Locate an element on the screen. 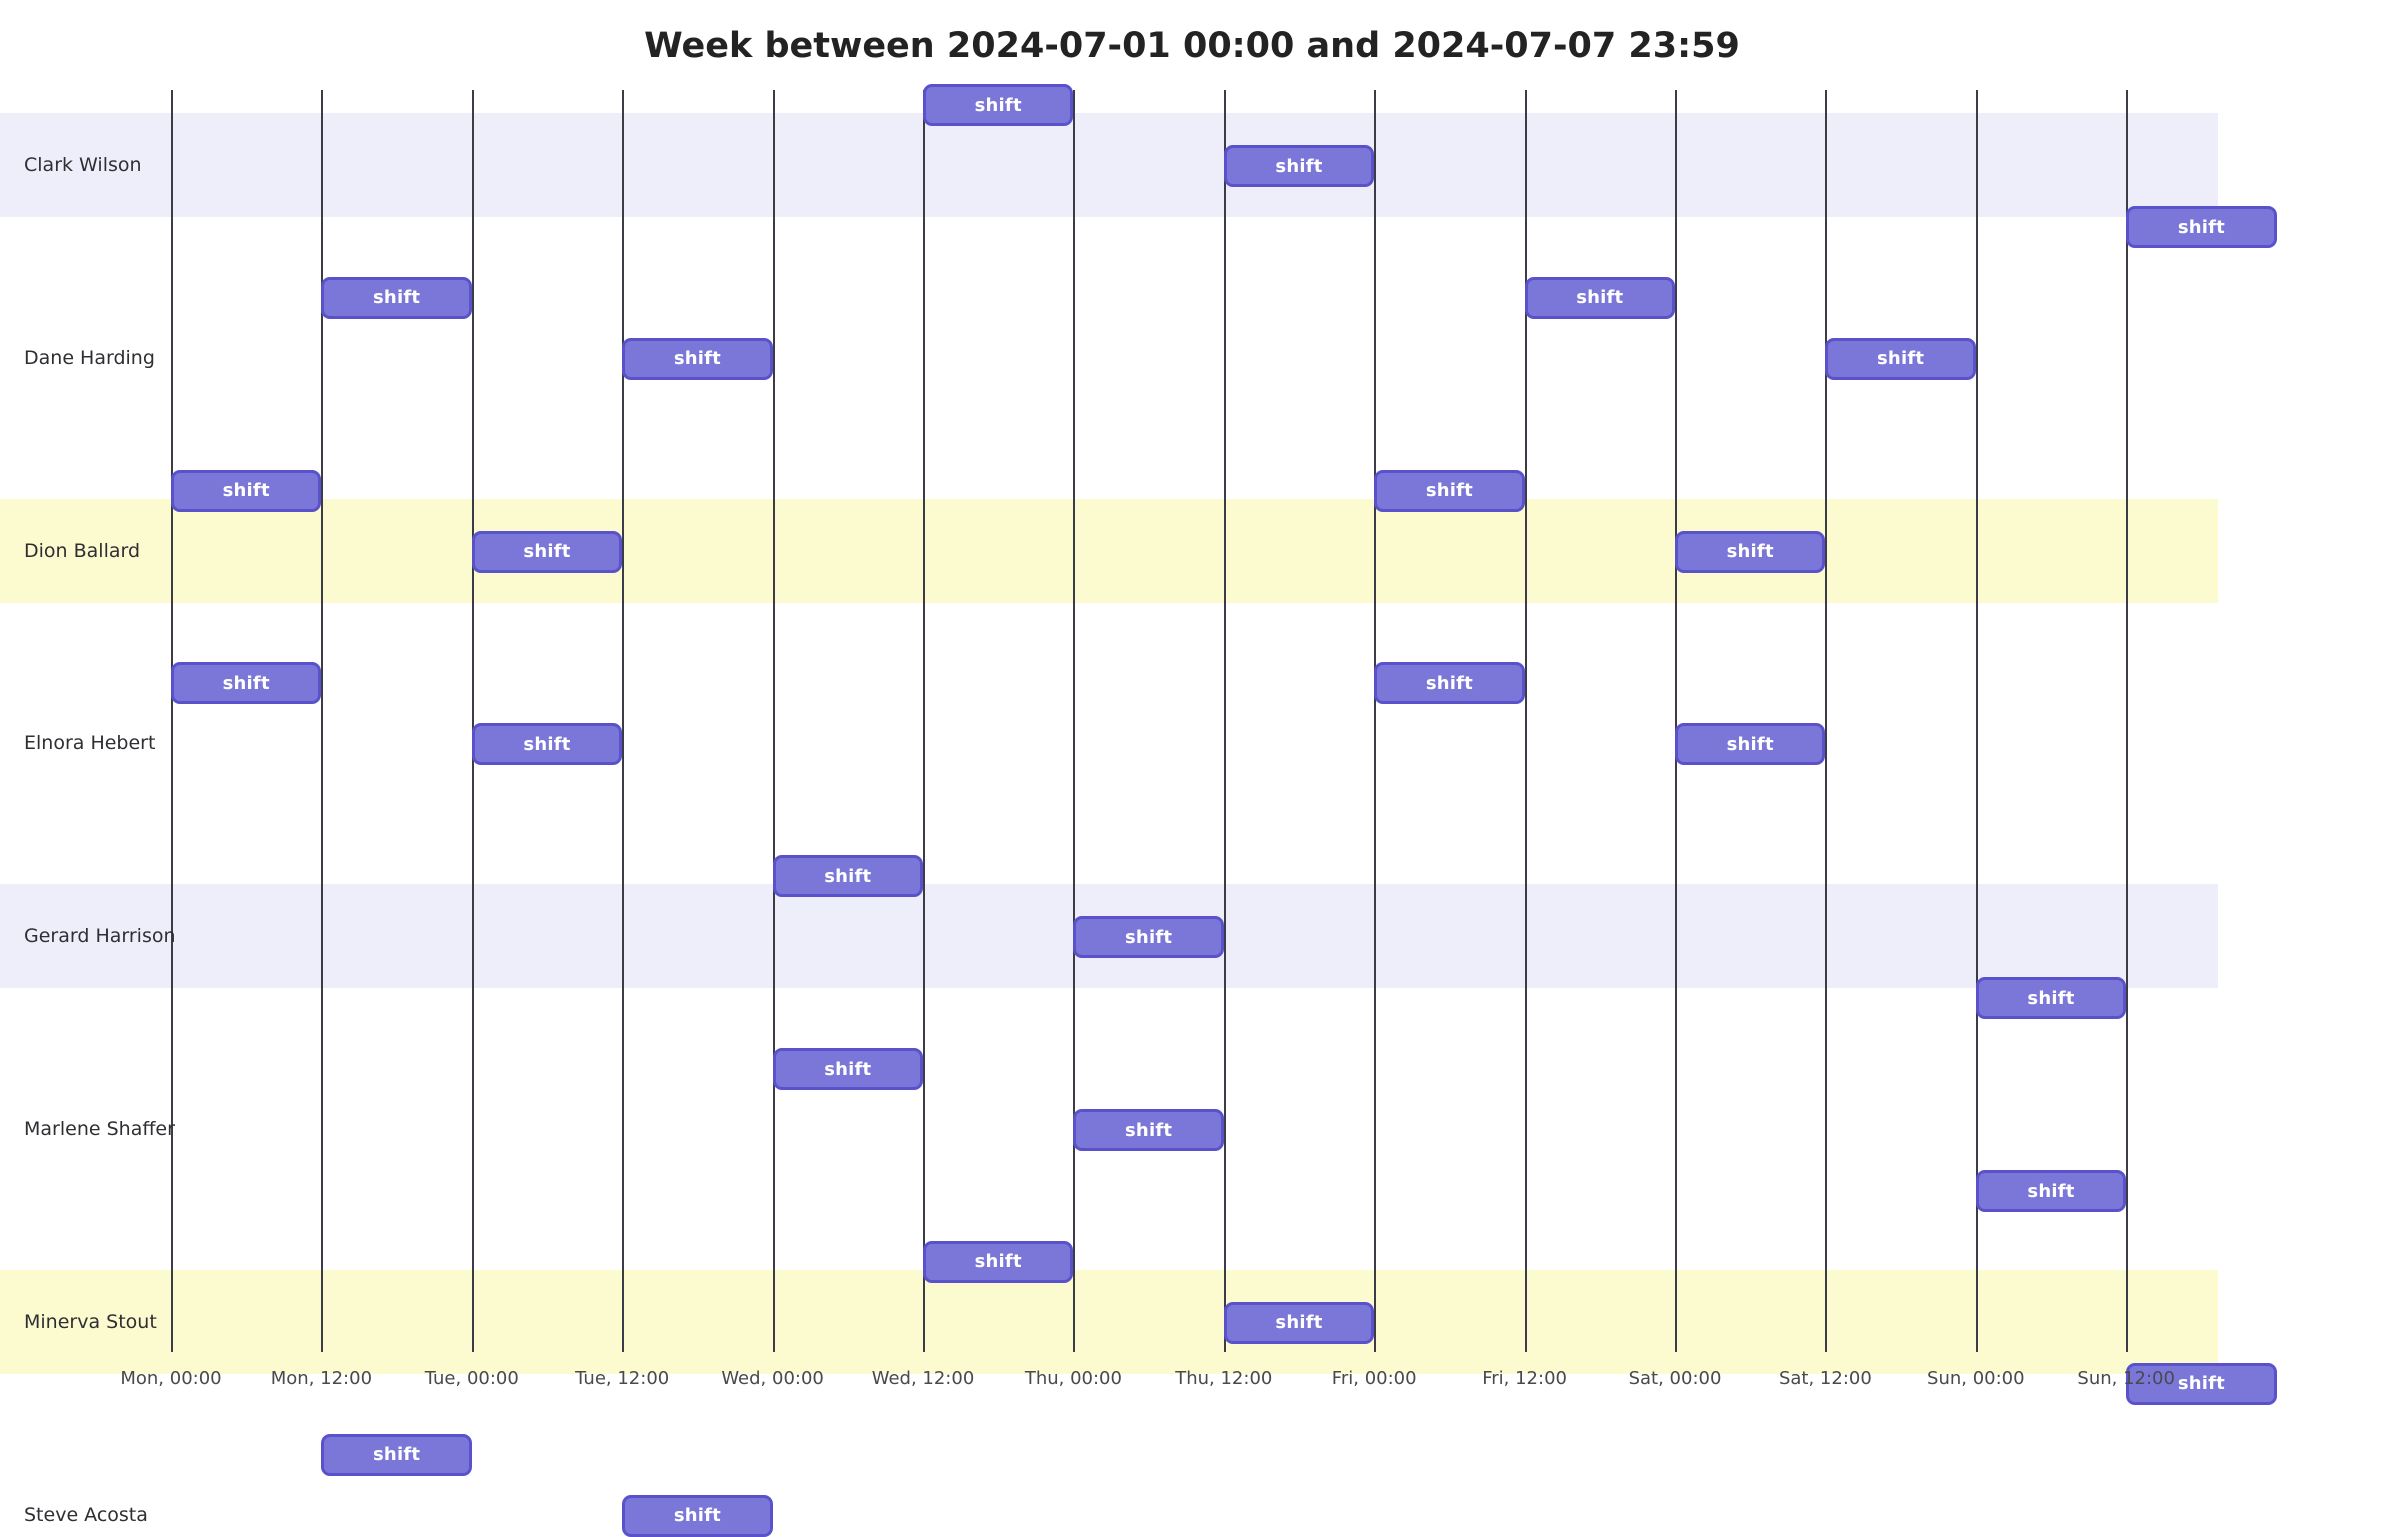 Image resolution: width=2384 pixels, height=1537 pixels. y-axis-row-label: Dion Ballard is located at coordinates (82, 550).